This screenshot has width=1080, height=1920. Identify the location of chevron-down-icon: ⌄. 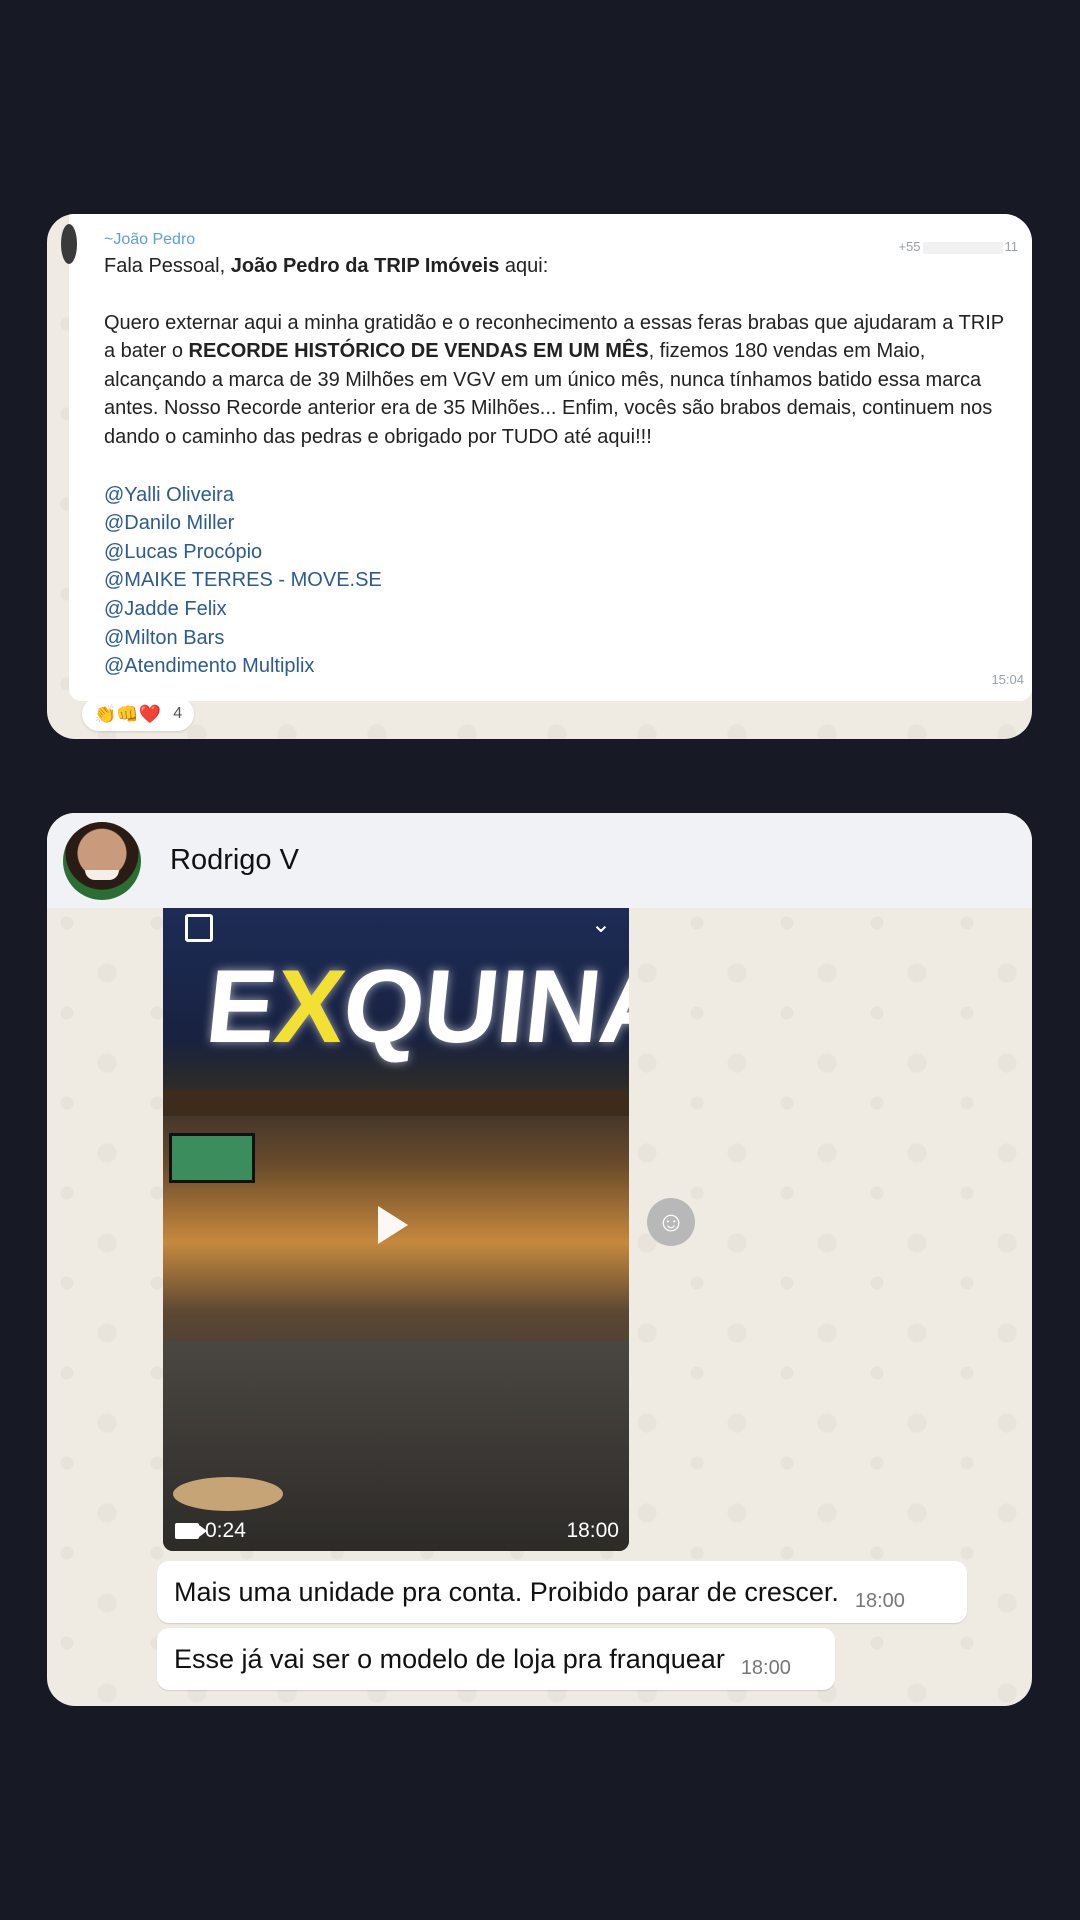
(601, 924).